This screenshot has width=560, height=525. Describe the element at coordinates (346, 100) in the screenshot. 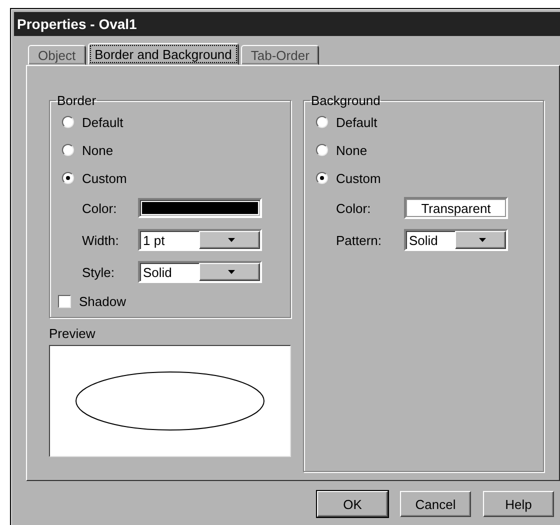

I see `group-title: Background` at that location.